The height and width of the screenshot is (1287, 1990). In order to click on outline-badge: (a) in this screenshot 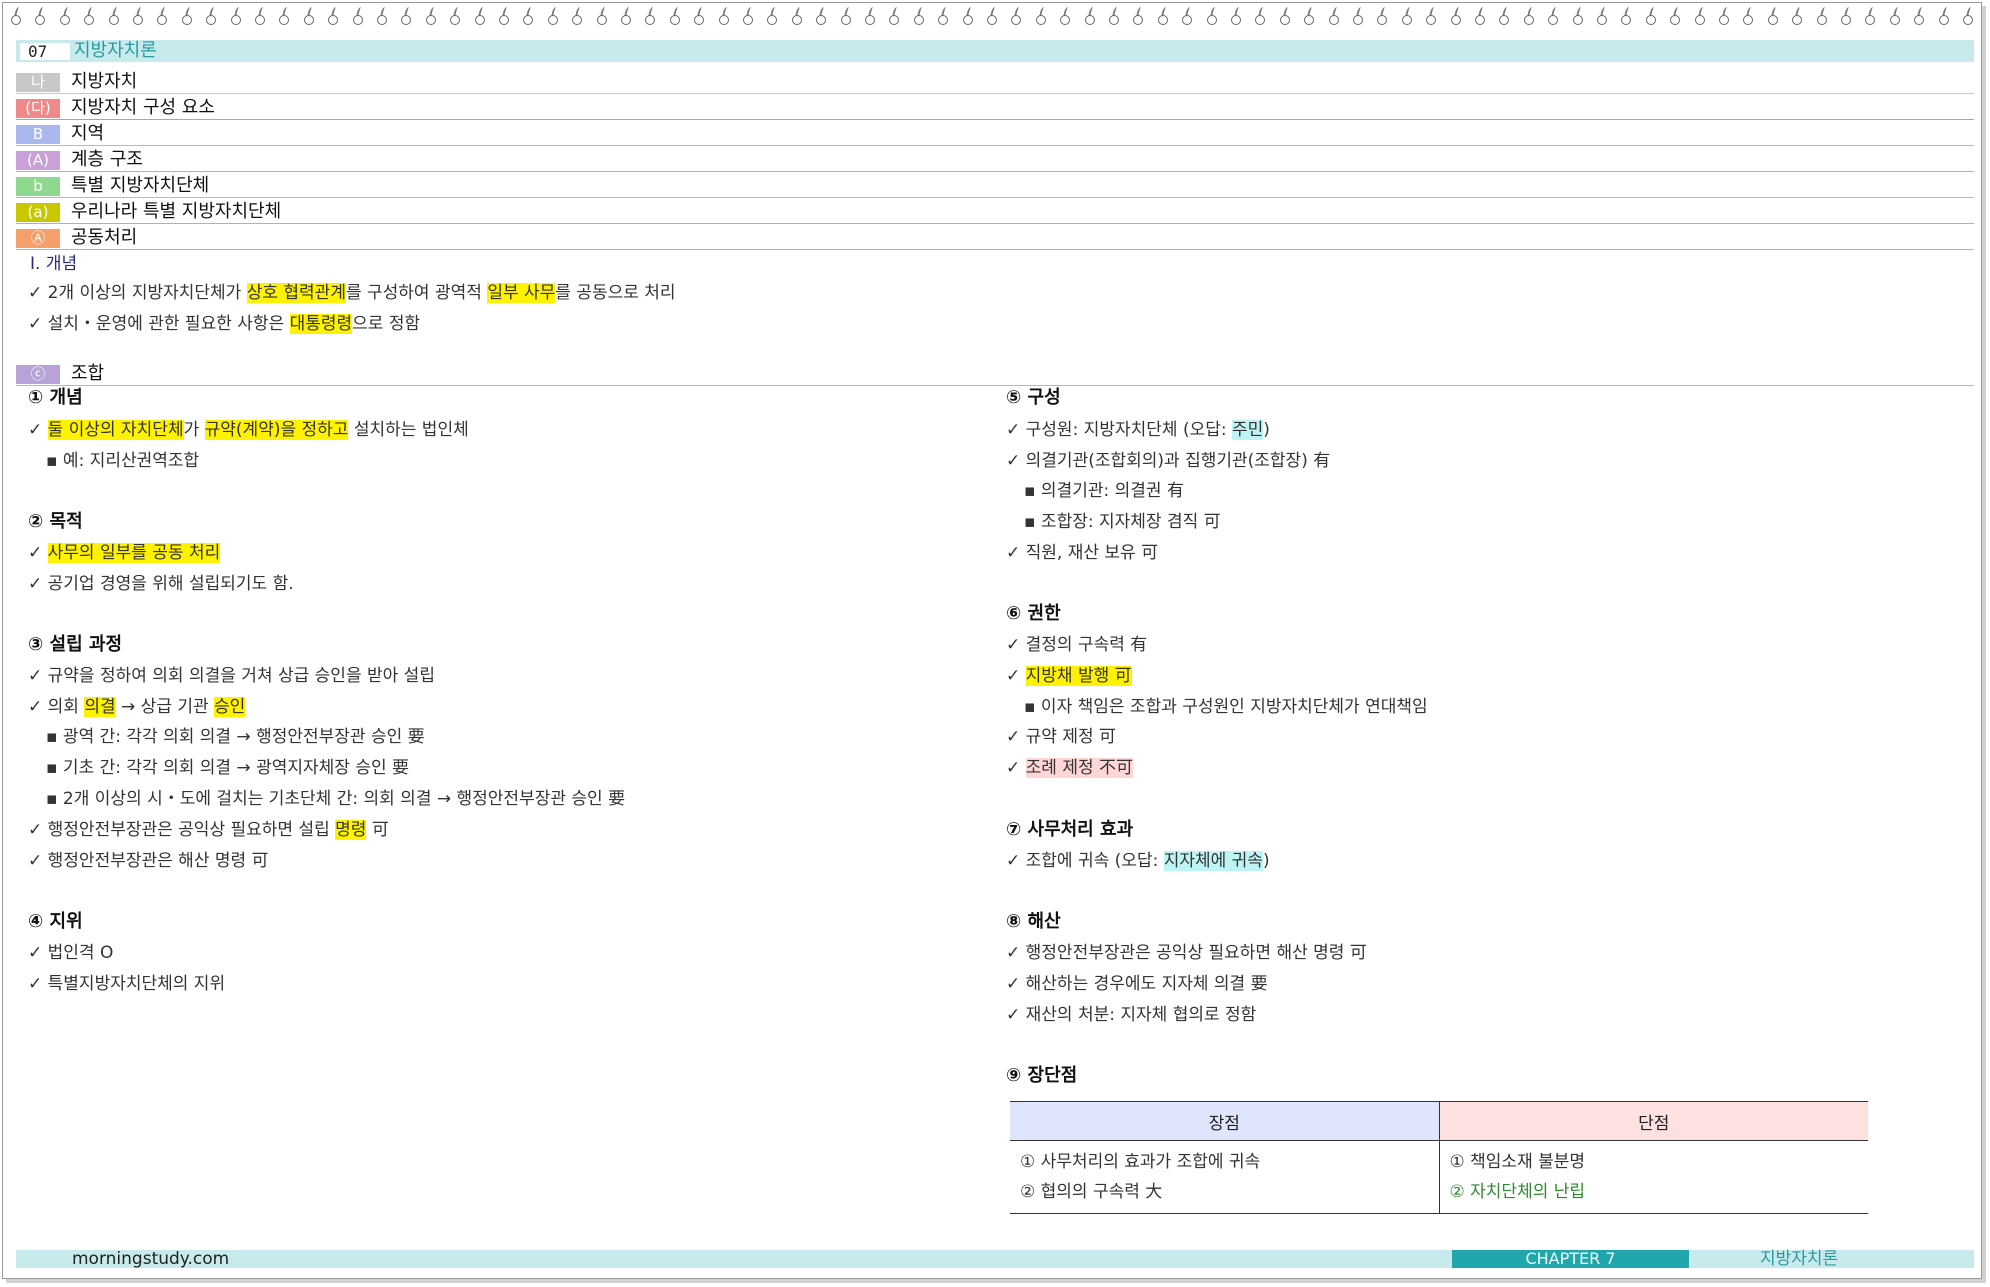, I will do `click(38, 212)`.